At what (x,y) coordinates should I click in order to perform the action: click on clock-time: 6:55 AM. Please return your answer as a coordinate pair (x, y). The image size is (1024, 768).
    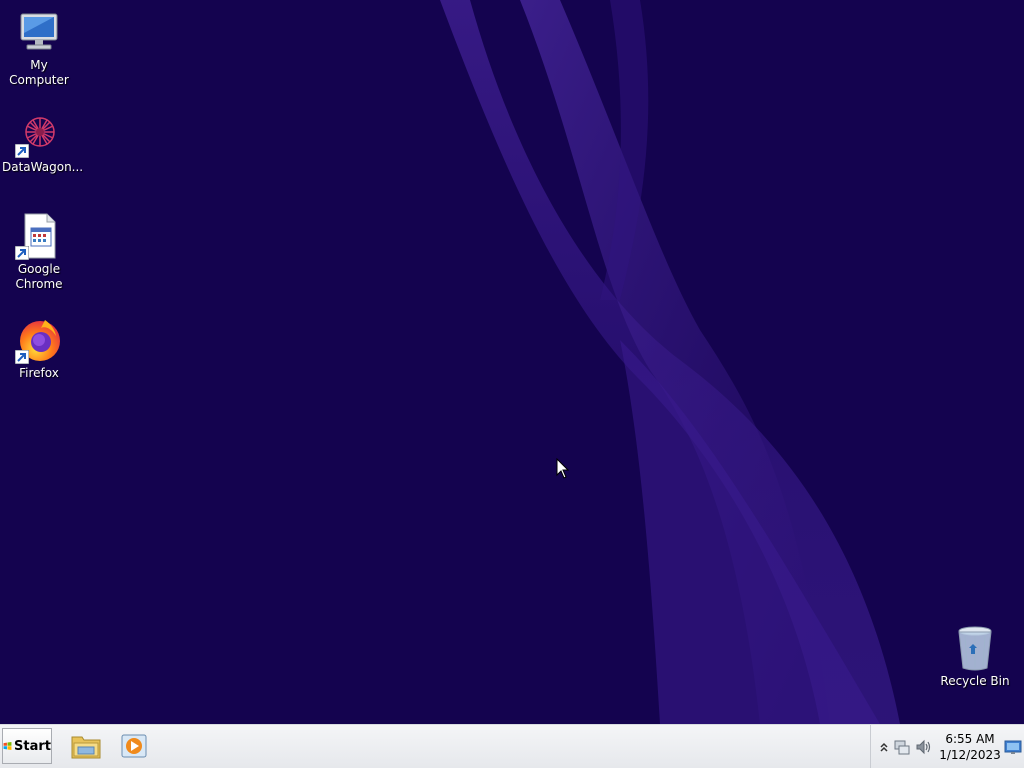
    Looking at the image, I should click on (970, 739).